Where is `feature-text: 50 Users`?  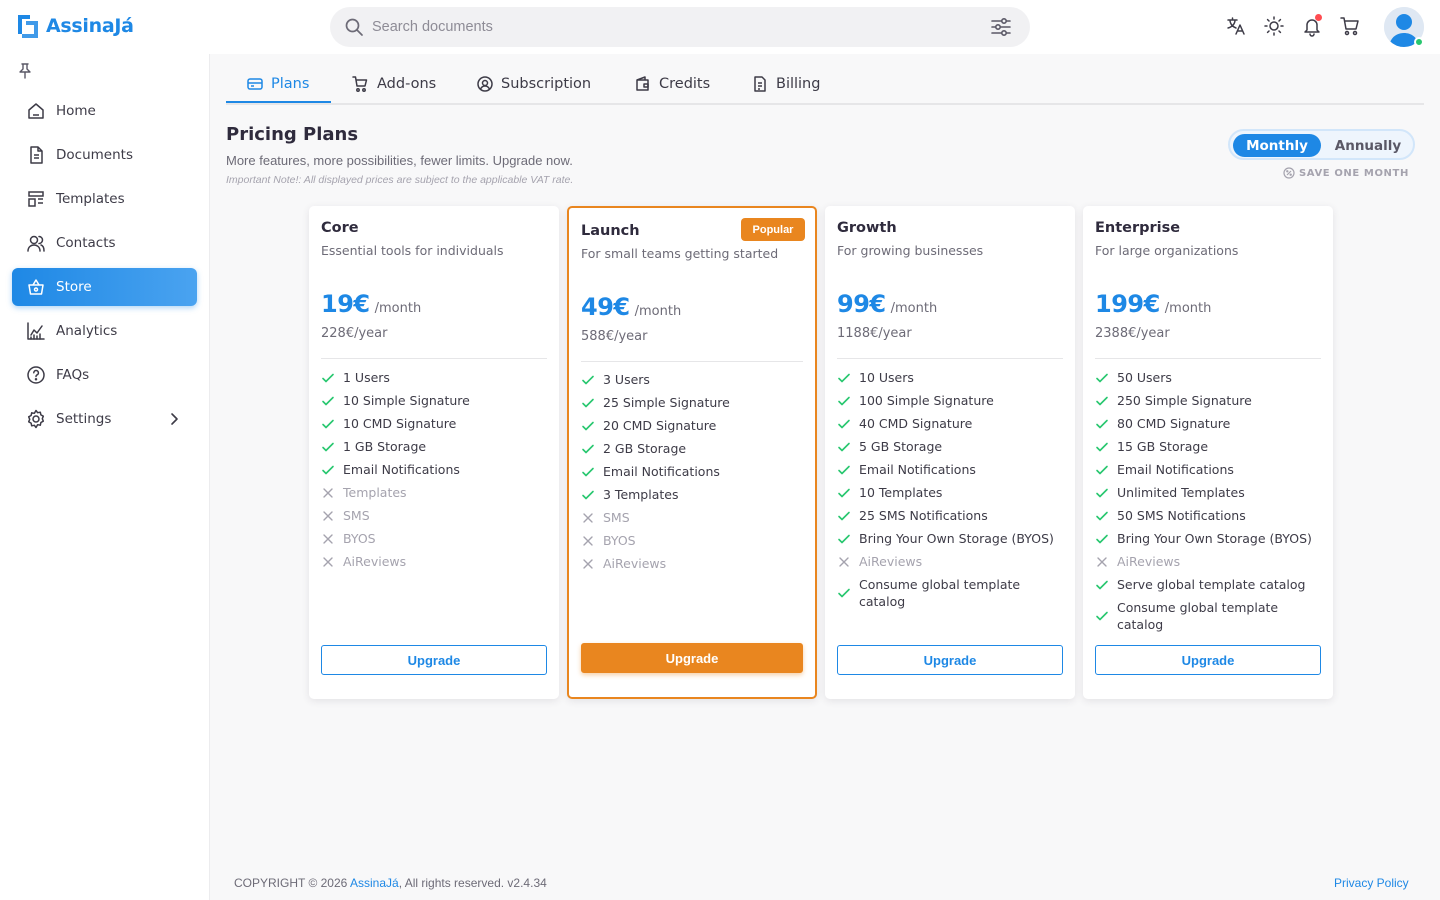
feature-text: 50 Users is located at coordinates (1144, 377).